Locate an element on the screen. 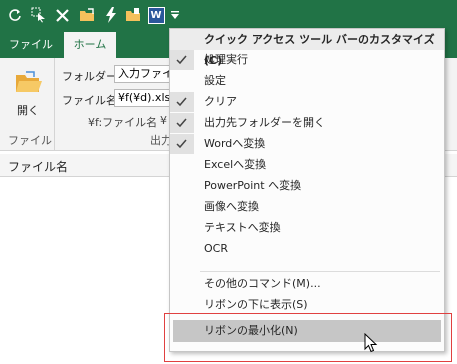  folder-open-icon is located at coordinates (87, 15).